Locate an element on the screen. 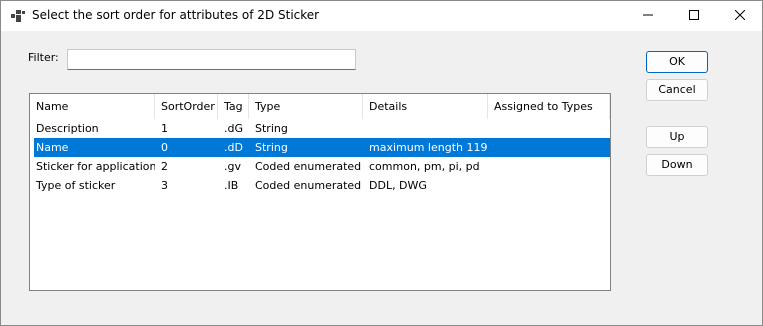  close-icon is located at coordinates (740, 16).